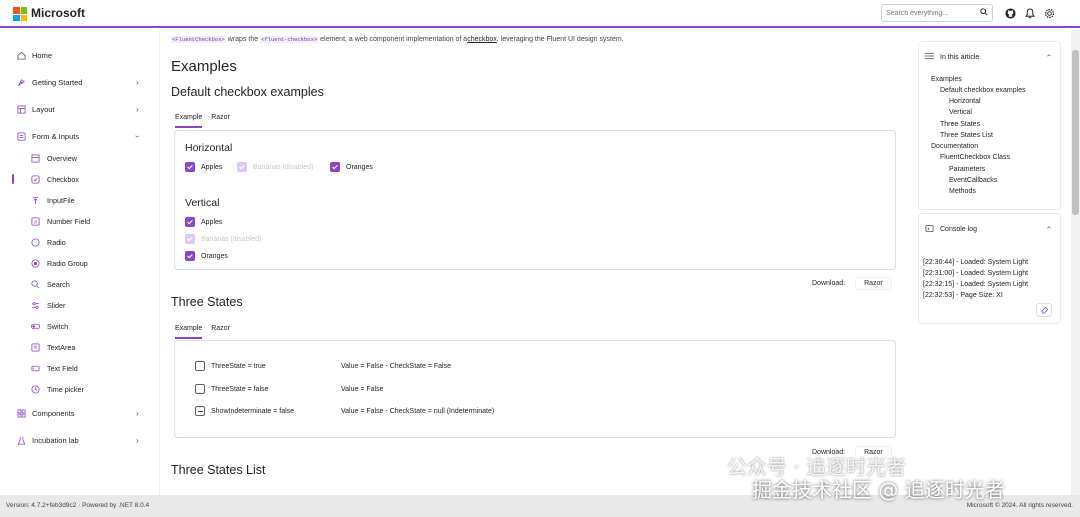  Describe the element at coordinates (80, 368) in the screenshot. I see `sidebar-subitem-text-field: Text Field` at that location.